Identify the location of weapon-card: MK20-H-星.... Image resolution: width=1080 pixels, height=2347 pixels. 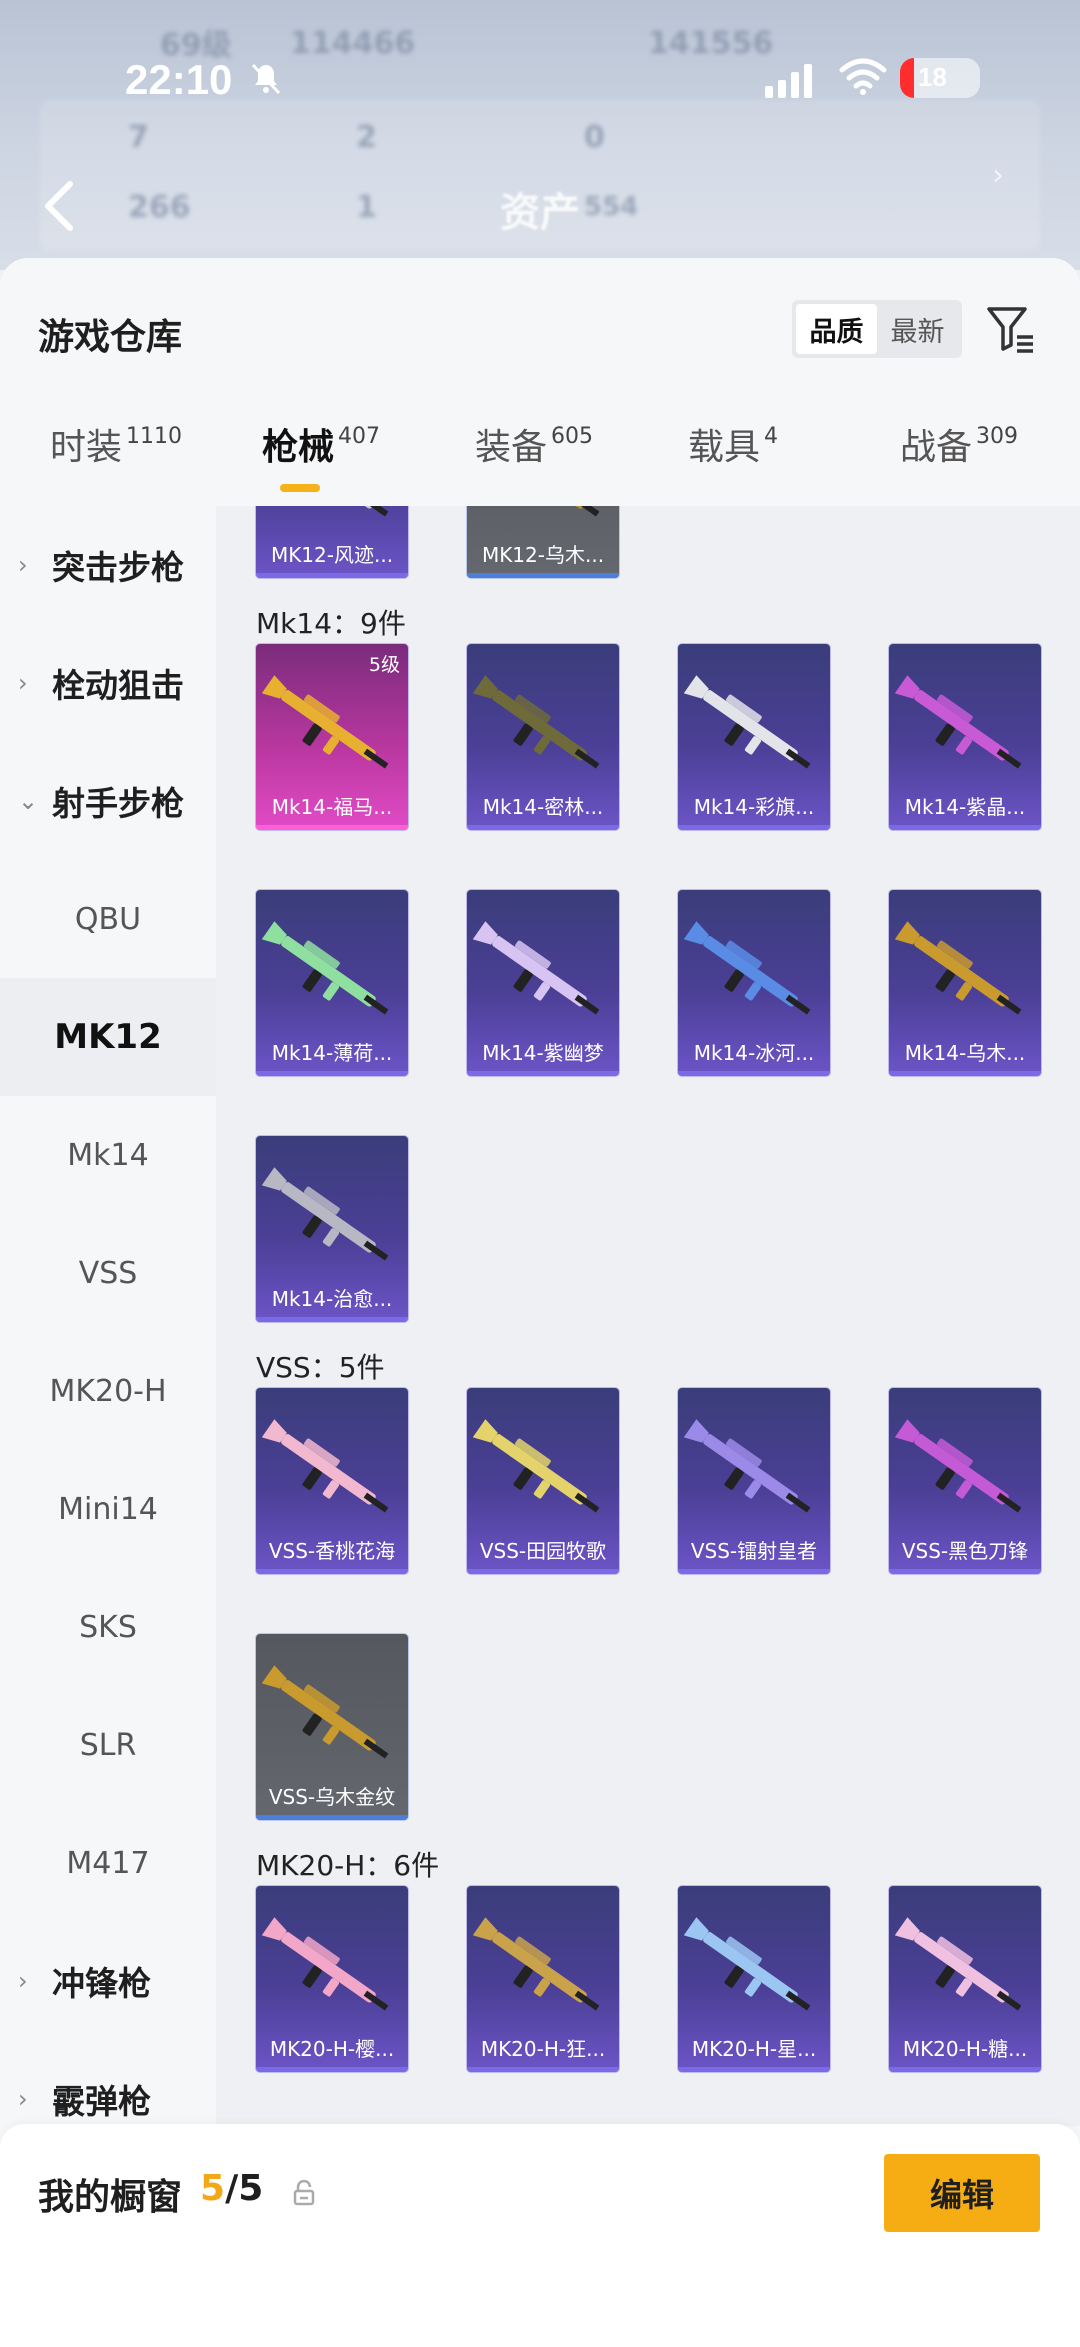
(754, 1979).